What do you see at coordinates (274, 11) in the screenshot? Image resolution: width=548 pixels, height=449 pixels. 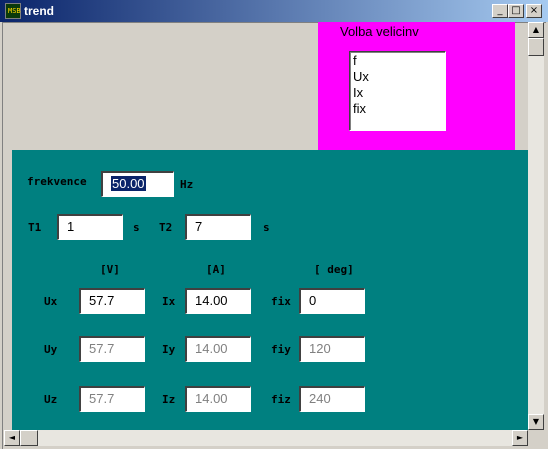 I see `title-bar` at bounding box center [274, 11].